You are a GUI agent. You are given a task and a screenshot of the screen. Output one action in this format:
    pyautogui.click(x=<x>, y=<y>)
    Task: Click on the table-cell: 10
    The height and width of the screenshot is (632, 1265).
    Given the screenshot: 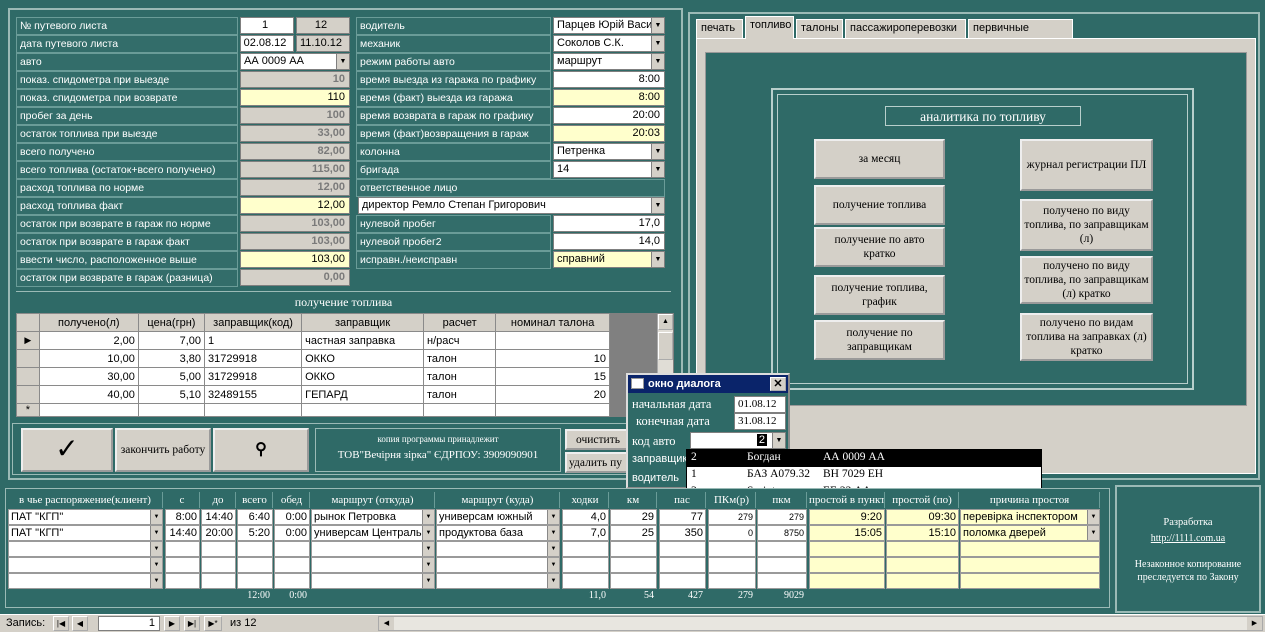 What is the action you would take?
    pyautogui.click(x=552, y=358)
    